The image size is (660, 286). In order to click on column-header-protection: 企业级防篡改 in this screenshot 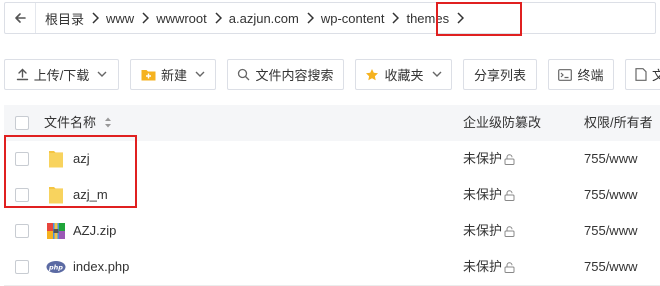, I will do `click(502, 122)`.